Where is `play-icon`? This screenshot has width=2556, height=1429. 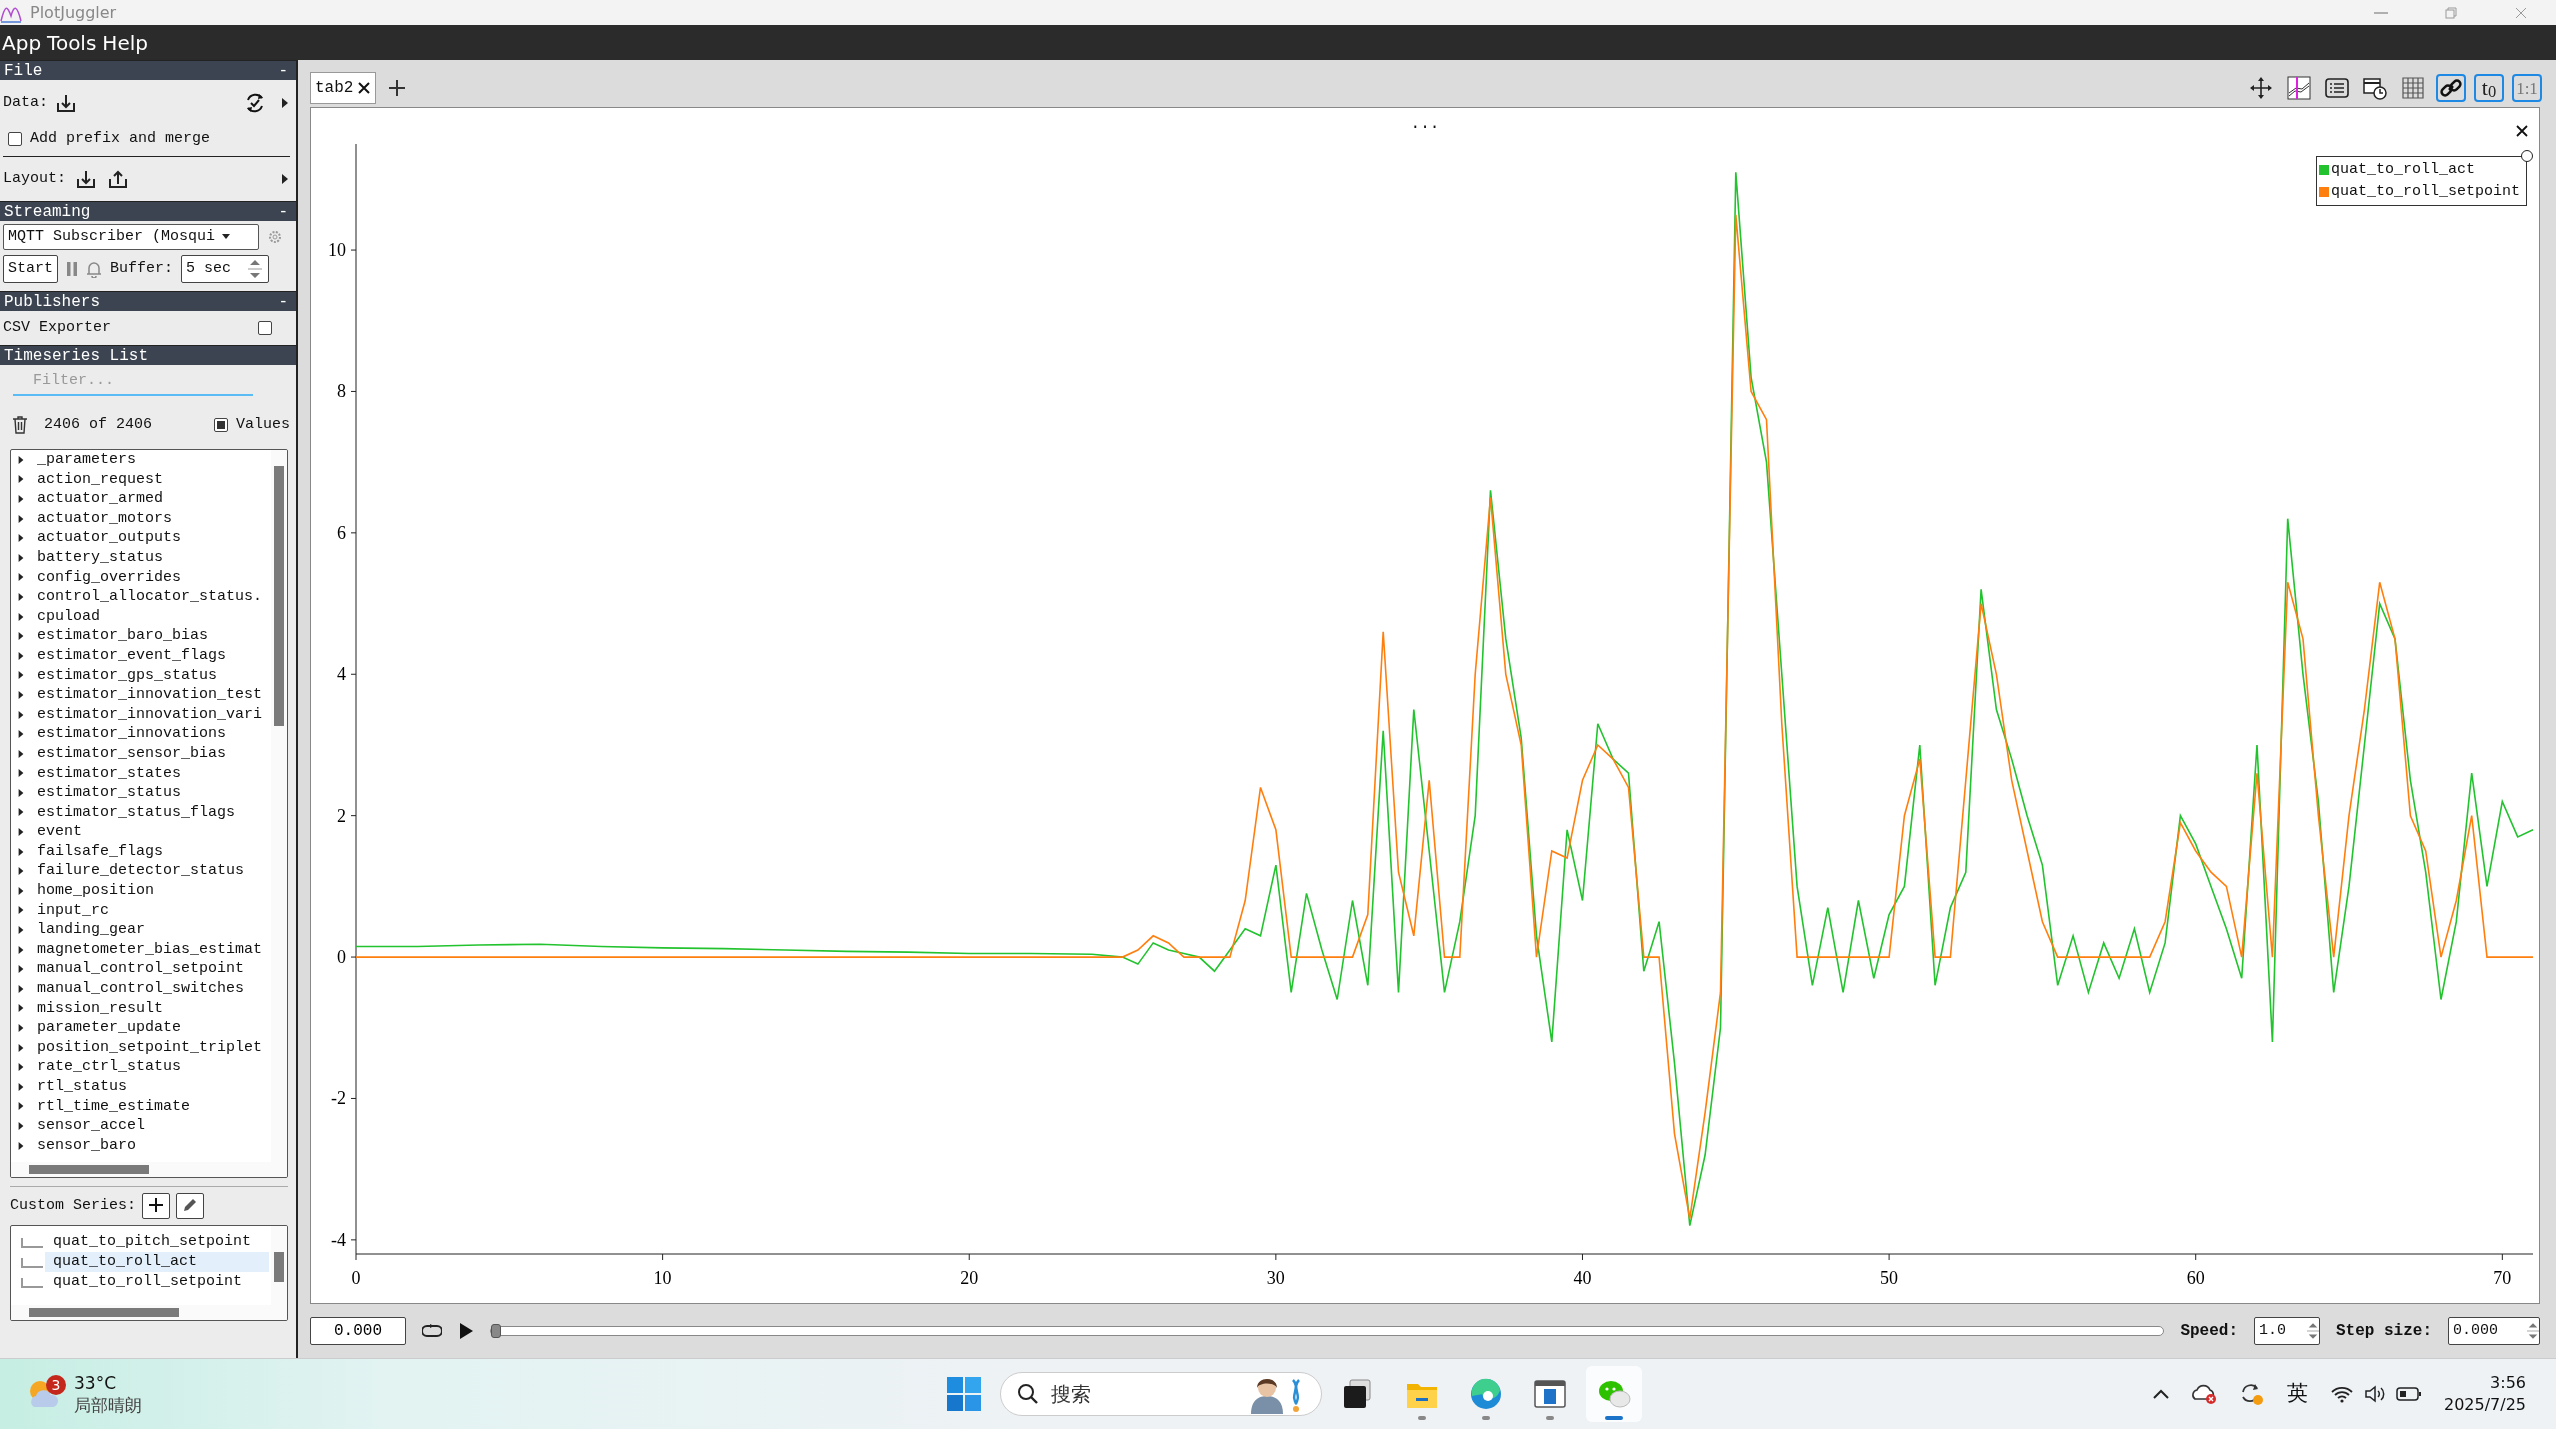 play-icon is located at coordinates (466, 1331).